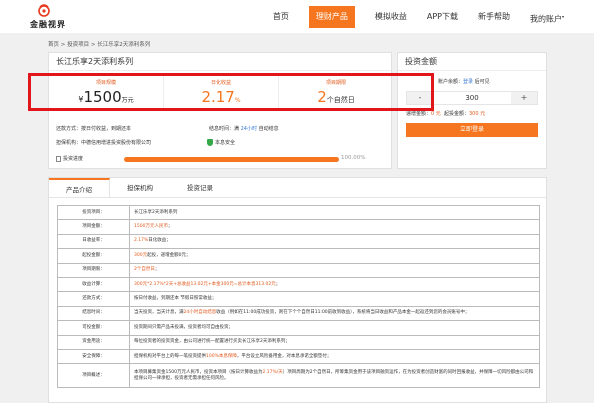 The image size is (594, 403). What do you see at coordinates (334, 227) in the screenshot?
I see `row-value: 1500万元人民币；` at bounding box center [334, 227].